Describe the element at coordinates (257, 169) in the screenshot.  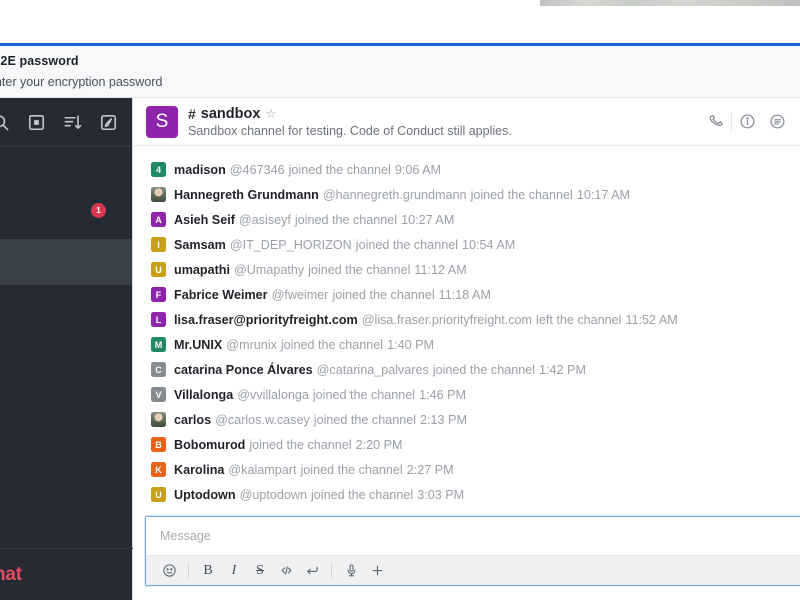
I see `message-handle: @467346` at that location.